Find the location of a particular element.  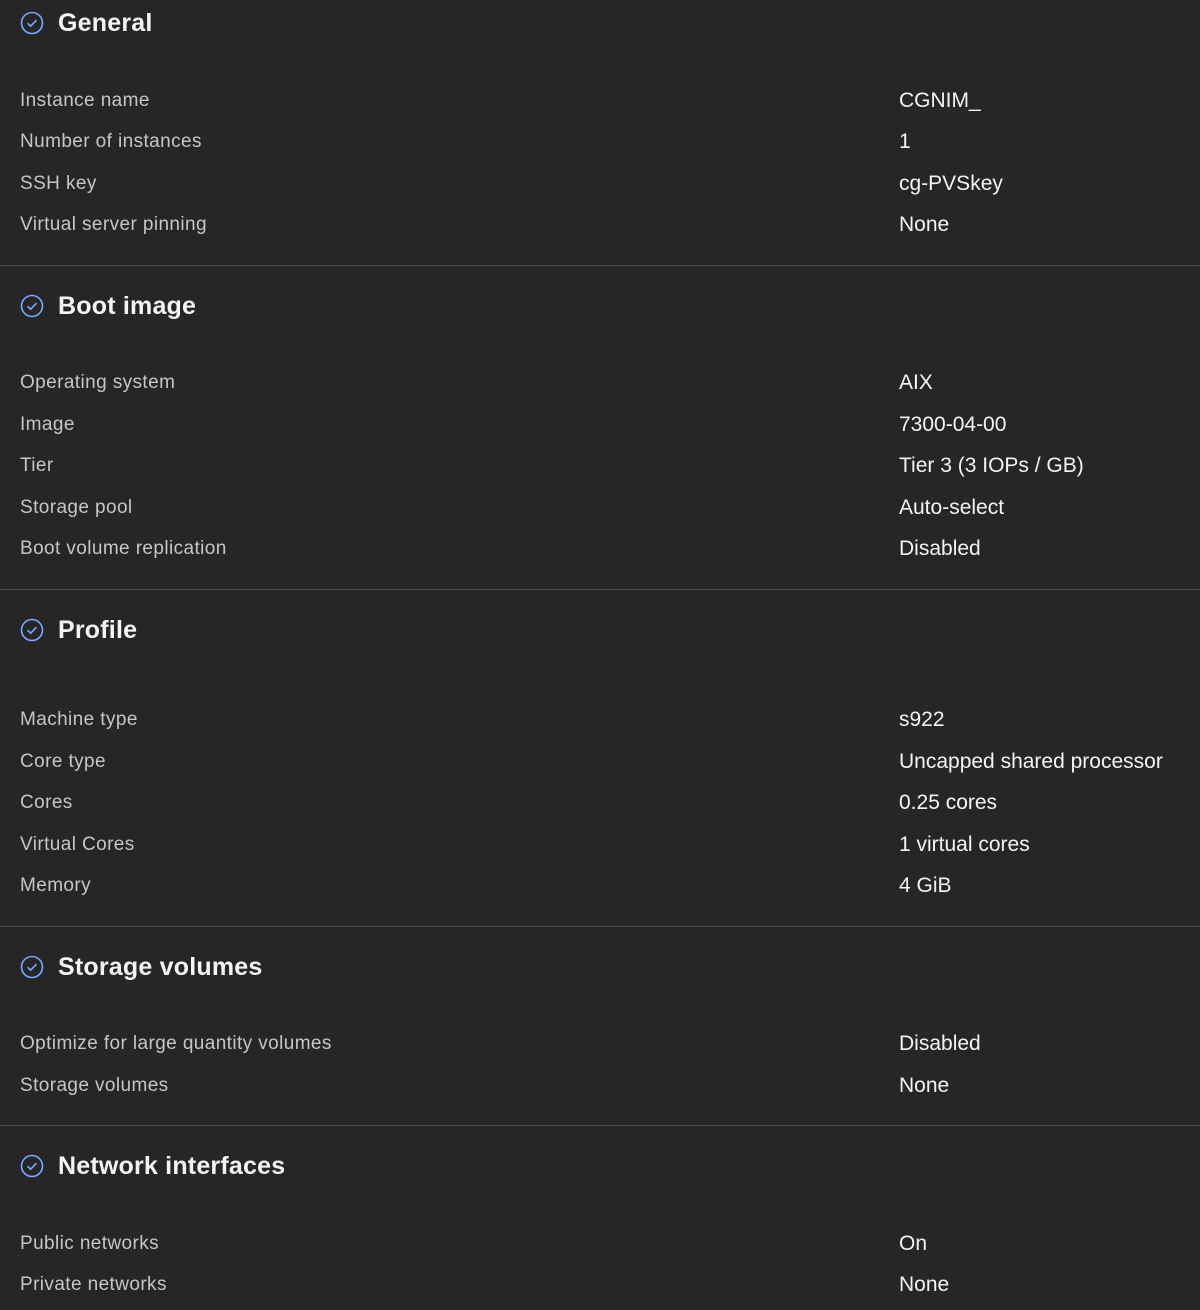

summary-row-number-of-instances: Number of instances 1 is located at coordinates (600, 142).